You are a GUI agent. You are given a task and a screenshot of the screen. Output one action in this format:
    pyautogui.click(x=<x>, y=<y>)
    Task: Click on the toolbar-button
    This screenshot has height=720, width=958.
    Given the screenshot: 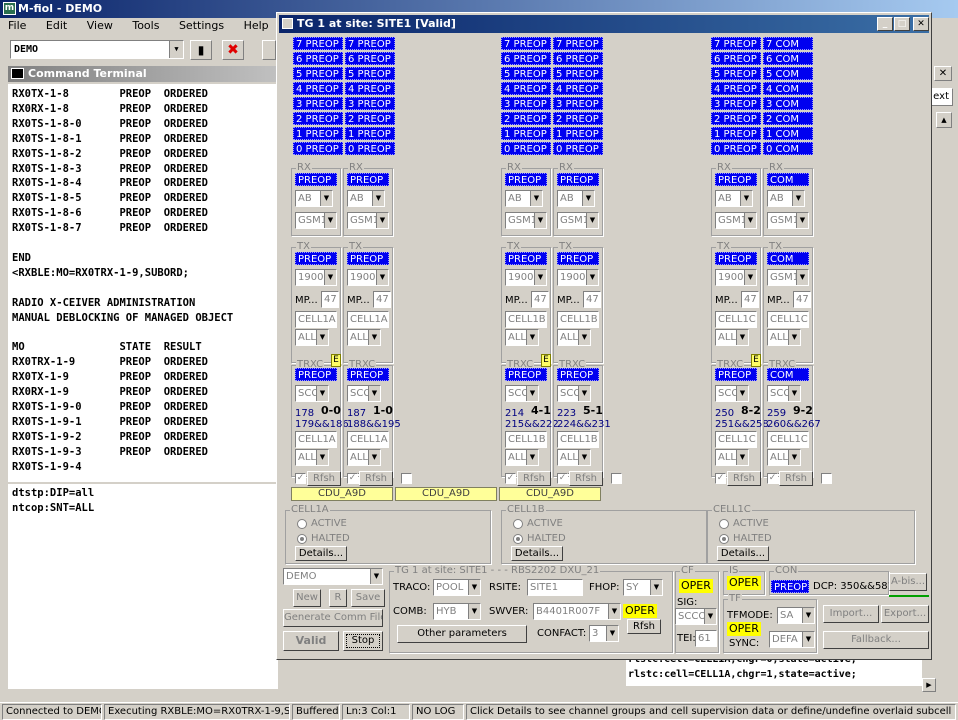 What is the action you would take?
    pyautogui.click(x=269, y=50)
    